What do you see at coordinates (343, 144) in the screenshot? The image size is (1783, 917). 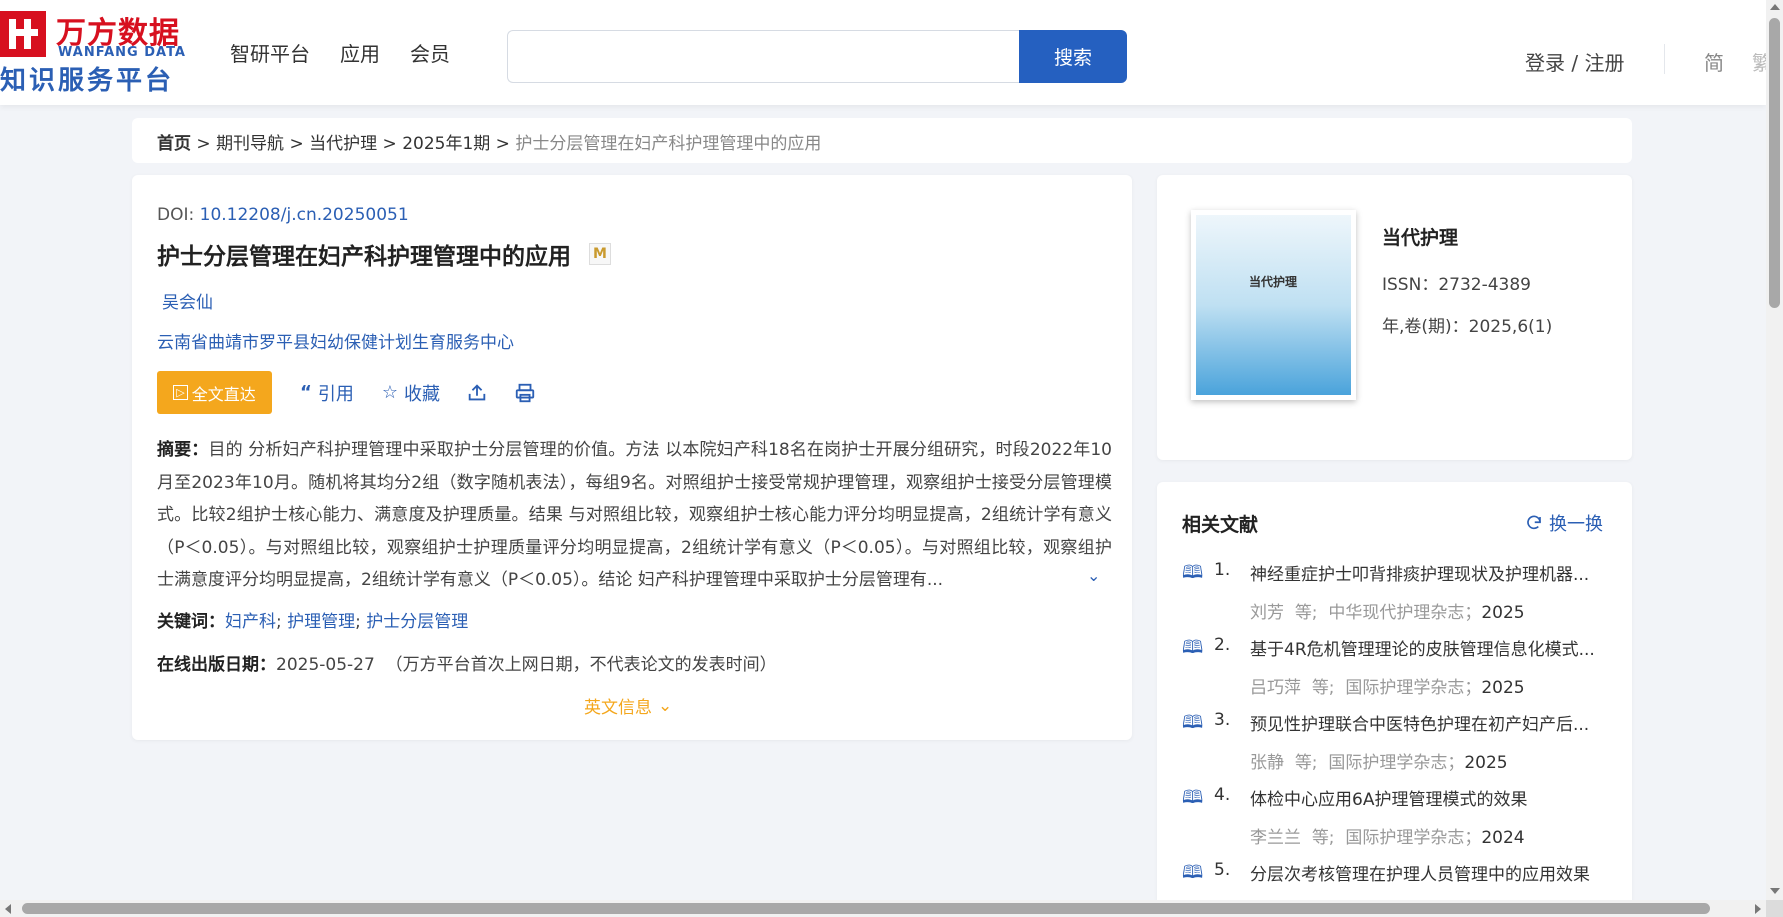 I see `breadcrumb-journal: 当代护理` at bounding box center [343, 144].